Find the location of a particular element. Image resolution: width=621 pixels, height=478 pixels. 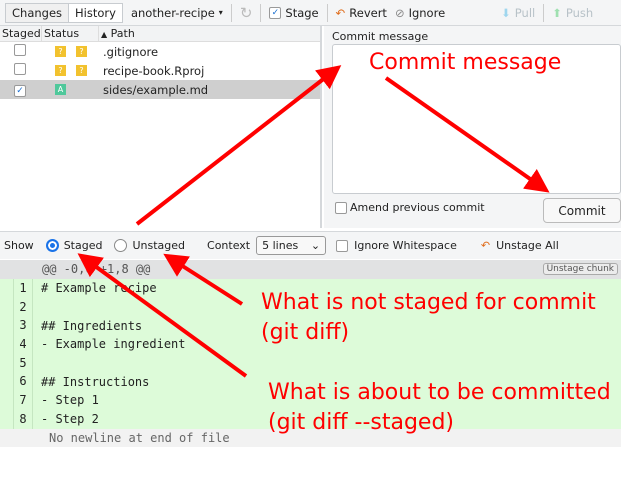

staged-label: Staged is located at coordinates (83, 245).